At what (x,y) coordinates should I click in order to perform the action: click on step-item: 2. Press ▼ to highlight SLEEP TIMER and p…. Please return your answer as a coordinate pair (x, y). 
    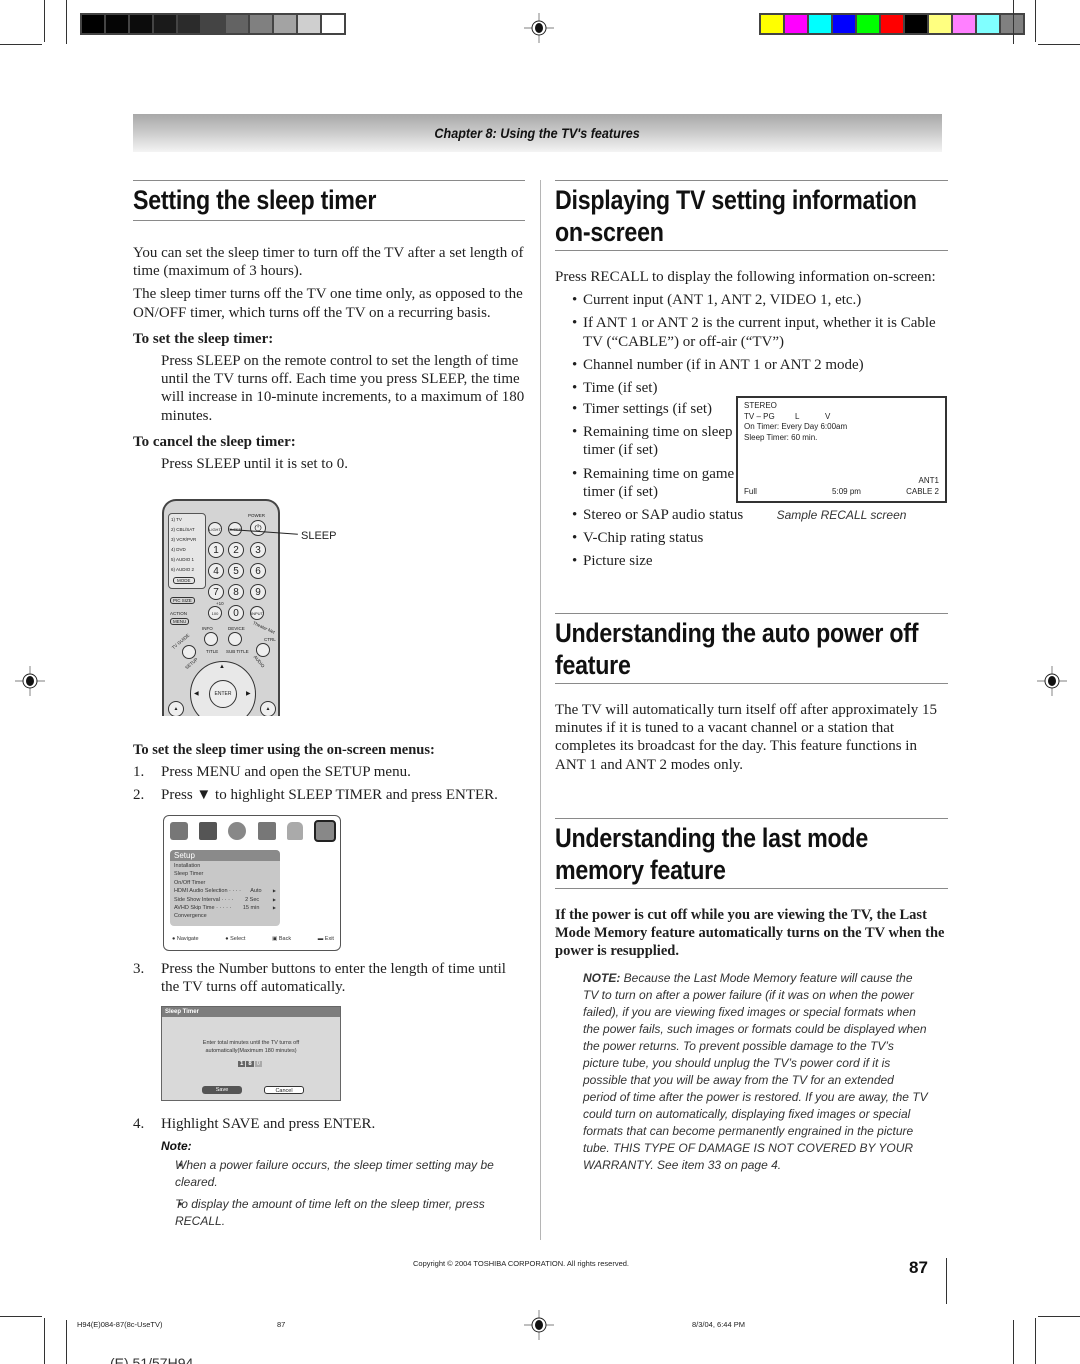
    Looking at the image, I should click on (315, 795).